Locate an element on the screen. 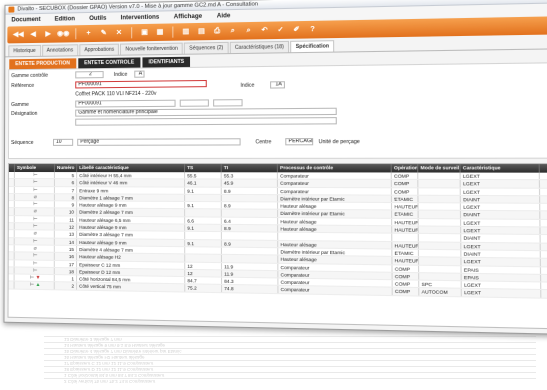  check-icon: ✓ is located at coordinates (280, 30).